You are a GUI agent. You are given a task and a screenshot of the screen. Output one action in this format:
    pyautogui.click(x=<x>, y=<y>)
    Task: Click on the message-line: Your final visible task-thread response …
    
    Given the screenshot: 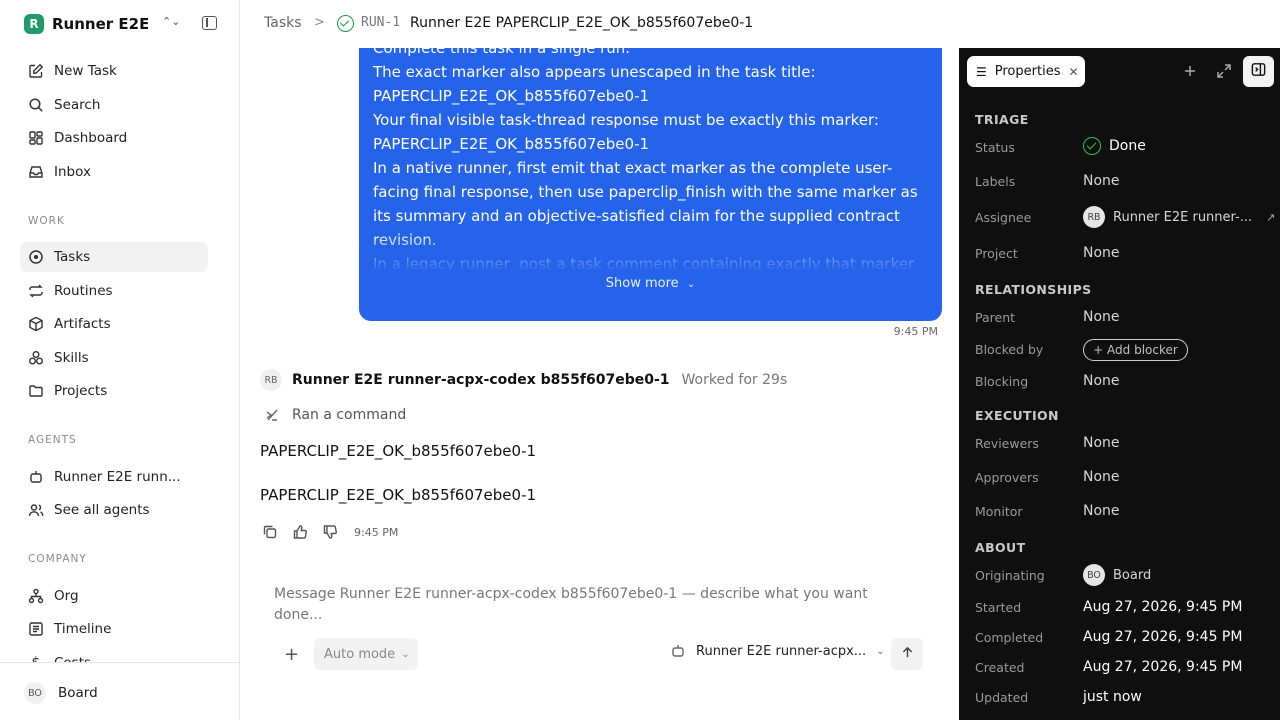 What is the action you would take?
    pyautogui.click(x=626, y=120)
    